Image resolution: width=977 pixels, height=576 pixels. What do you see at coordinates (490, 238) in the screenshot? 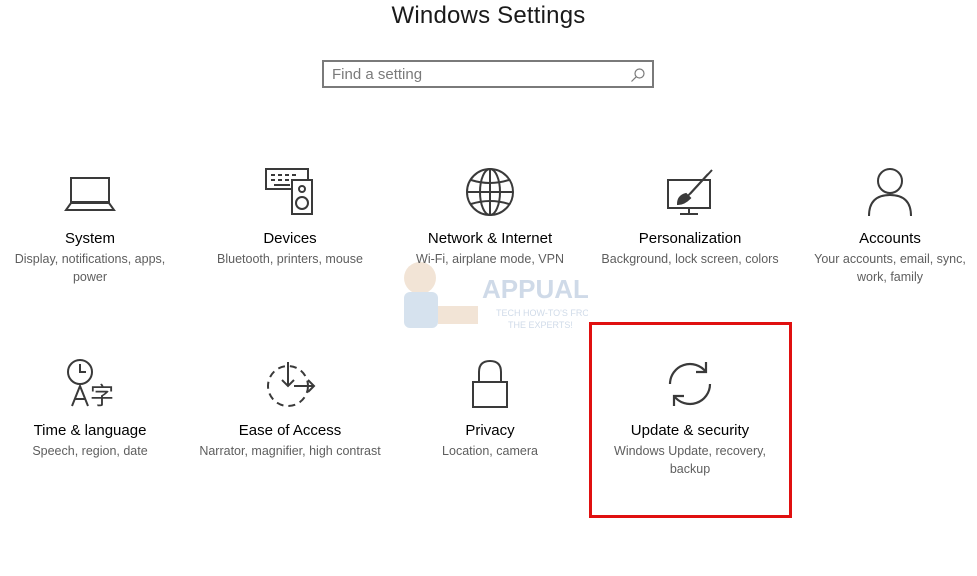
I see `tile-label: Network & Internet` at bounding box center [490, 238].